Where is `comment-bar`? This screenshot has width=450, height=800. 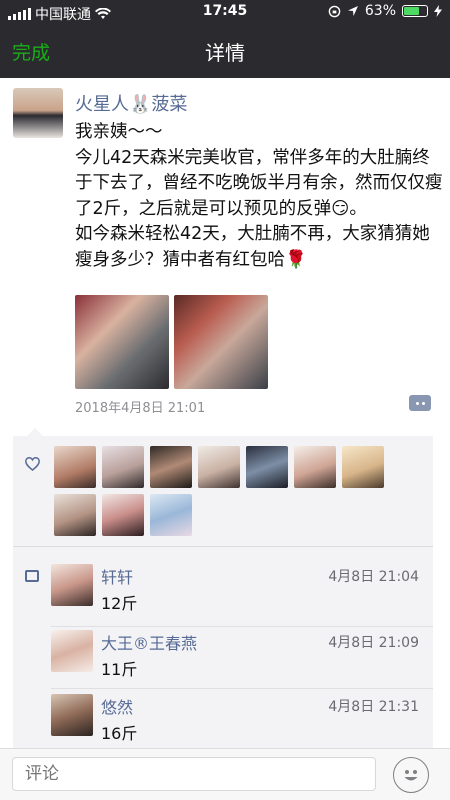
comment-bar is located at coordinates (225, 774).